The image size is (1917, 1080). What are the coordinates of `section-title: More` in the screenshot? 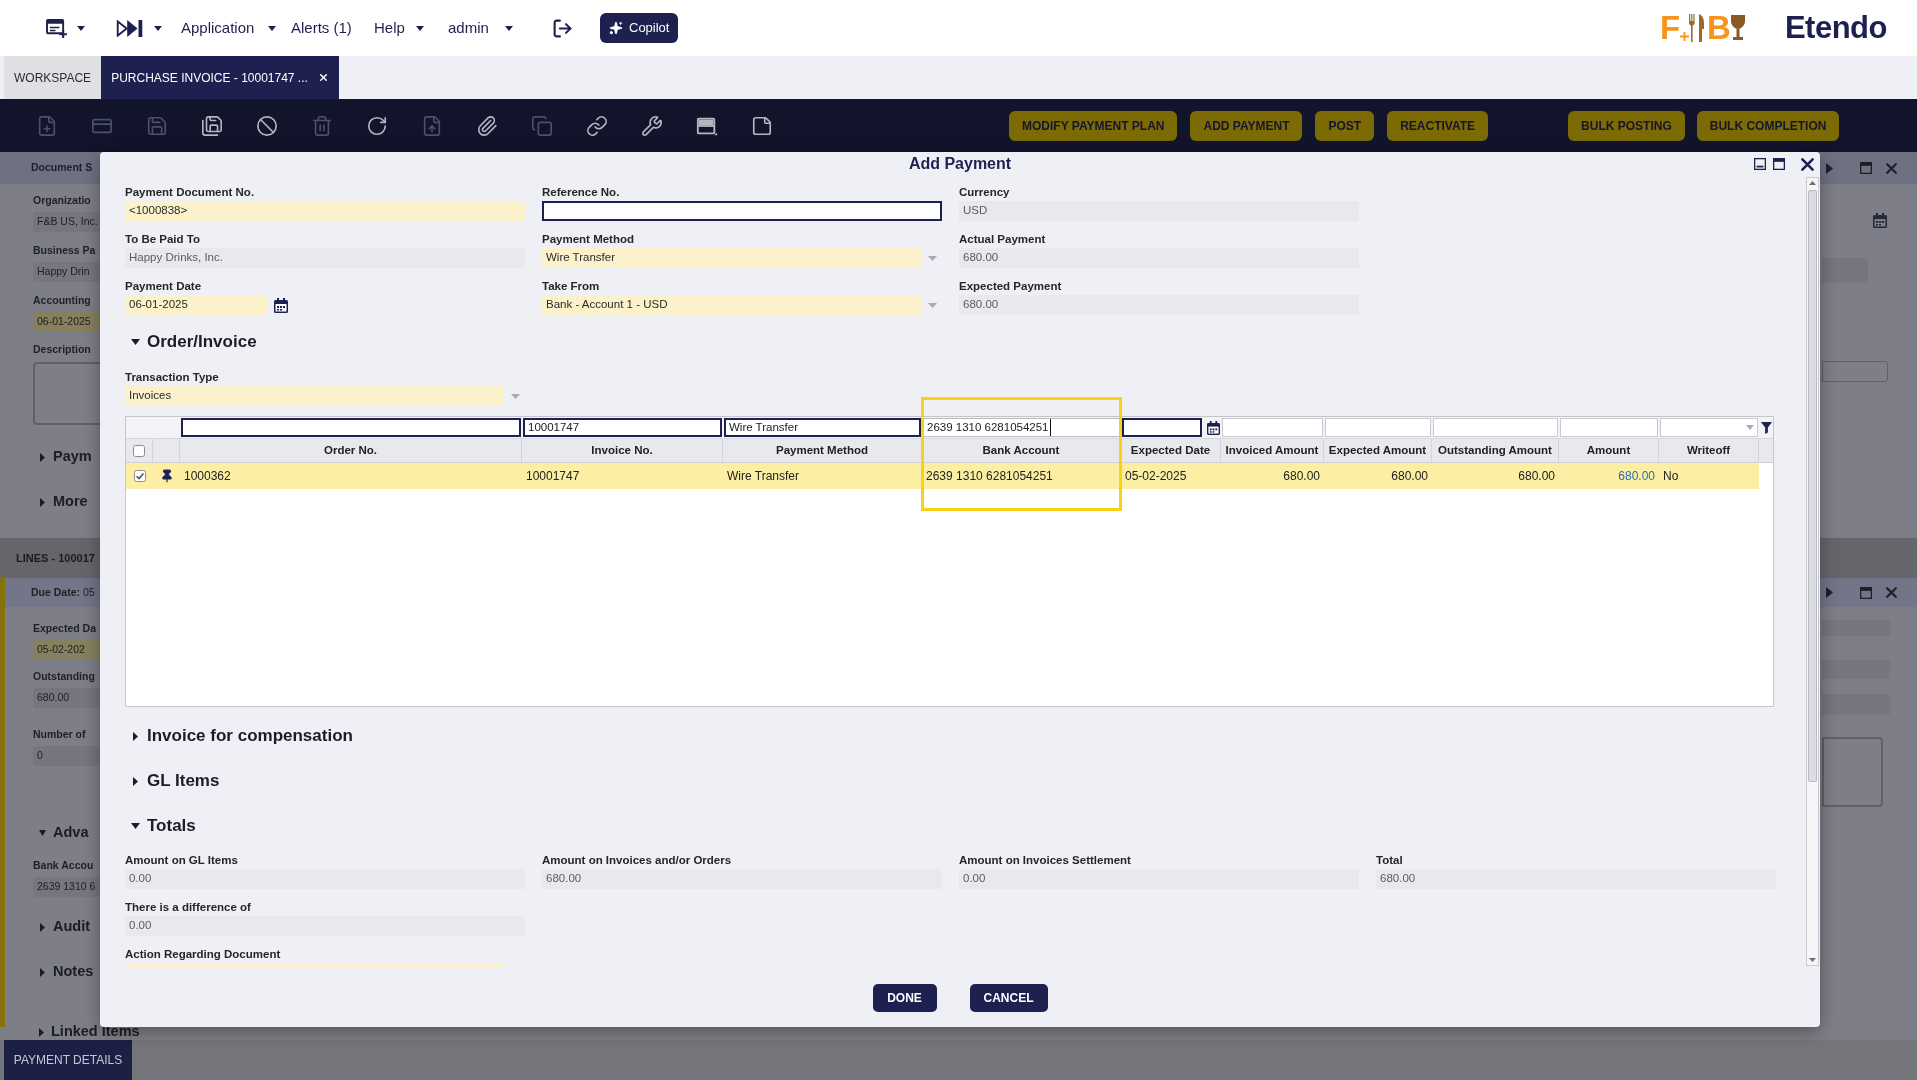 It's located at (70, 502).